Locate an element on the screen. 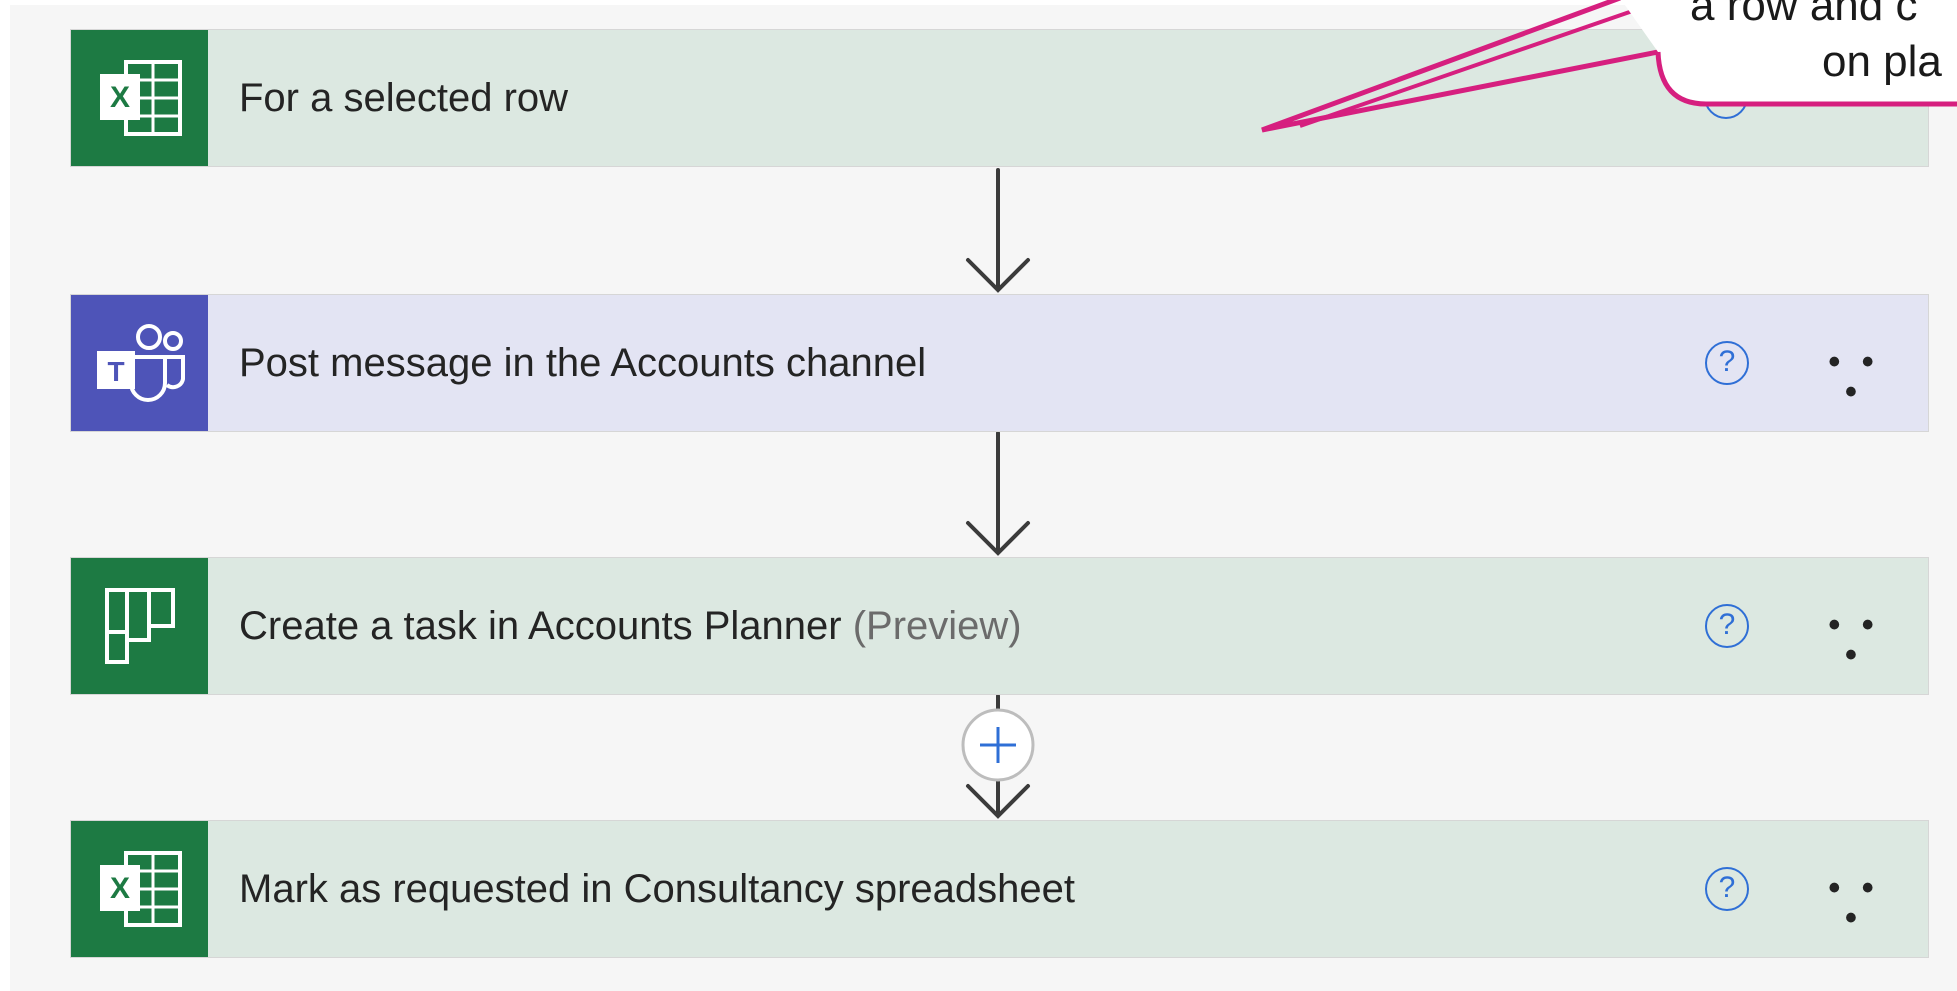  callout-pointer is located at coordinates (1609, 66).